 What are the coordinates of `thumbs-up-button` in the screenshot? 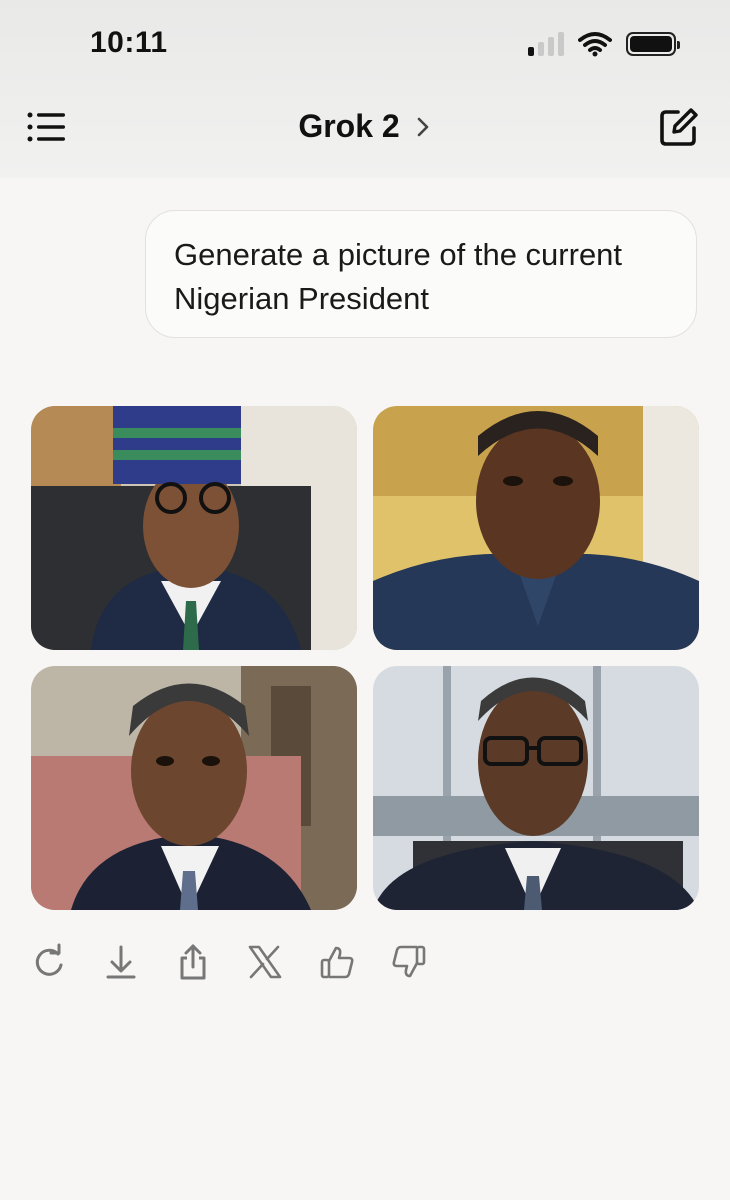 It's located at (337, 962).